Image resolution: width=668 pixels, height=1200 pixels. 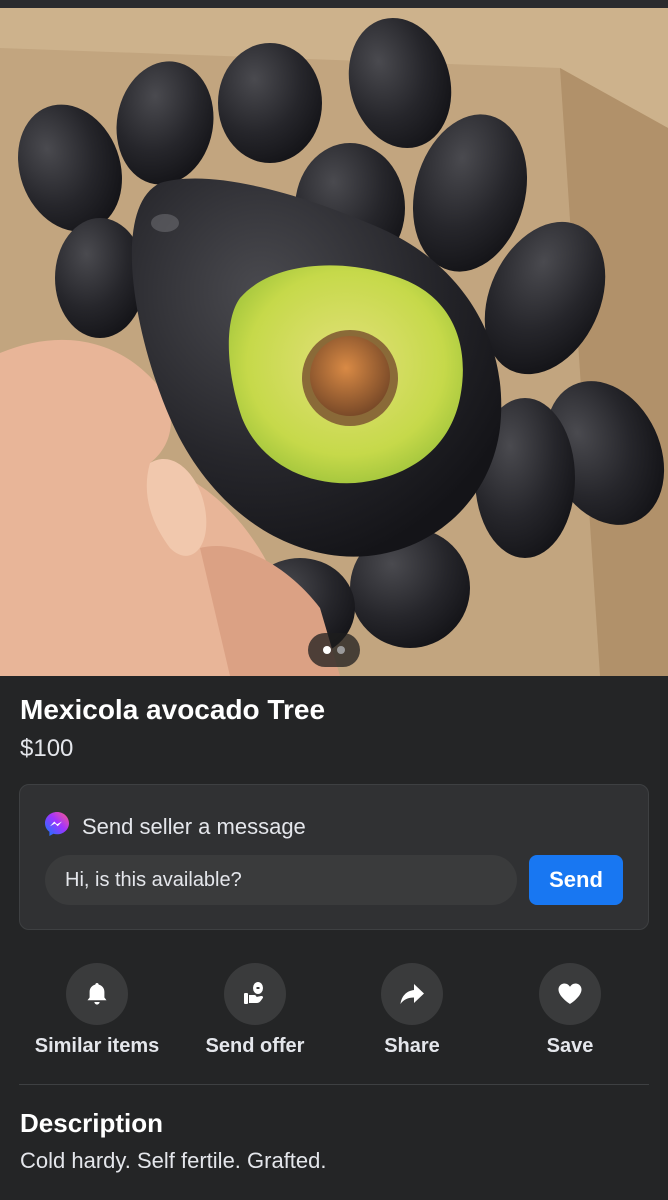 I want to click on description-text: Cold hardy. Self fertile. Grafted., so click(x=173, y=1160).